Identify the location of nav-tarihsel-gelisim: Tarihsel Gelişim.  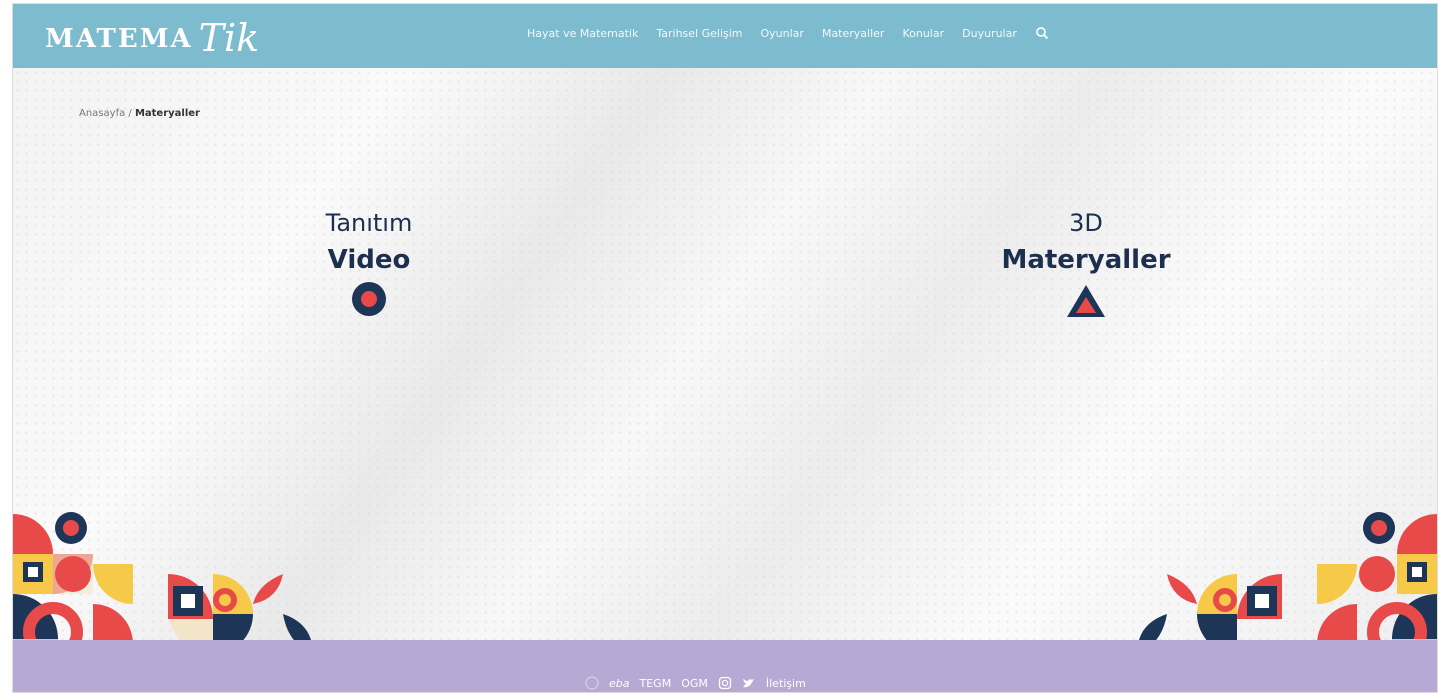
(699, 33).